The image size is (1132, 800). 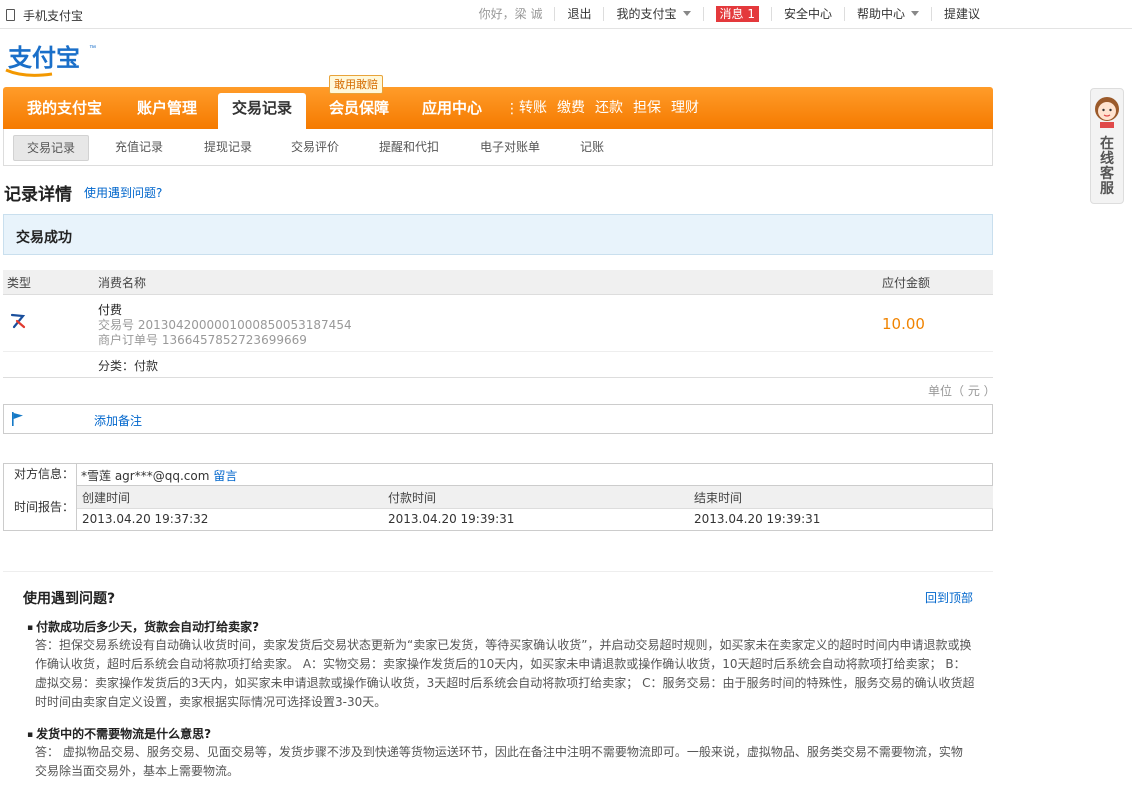 I want to click on status-text: 交易成功, so click(x=44, y=238).